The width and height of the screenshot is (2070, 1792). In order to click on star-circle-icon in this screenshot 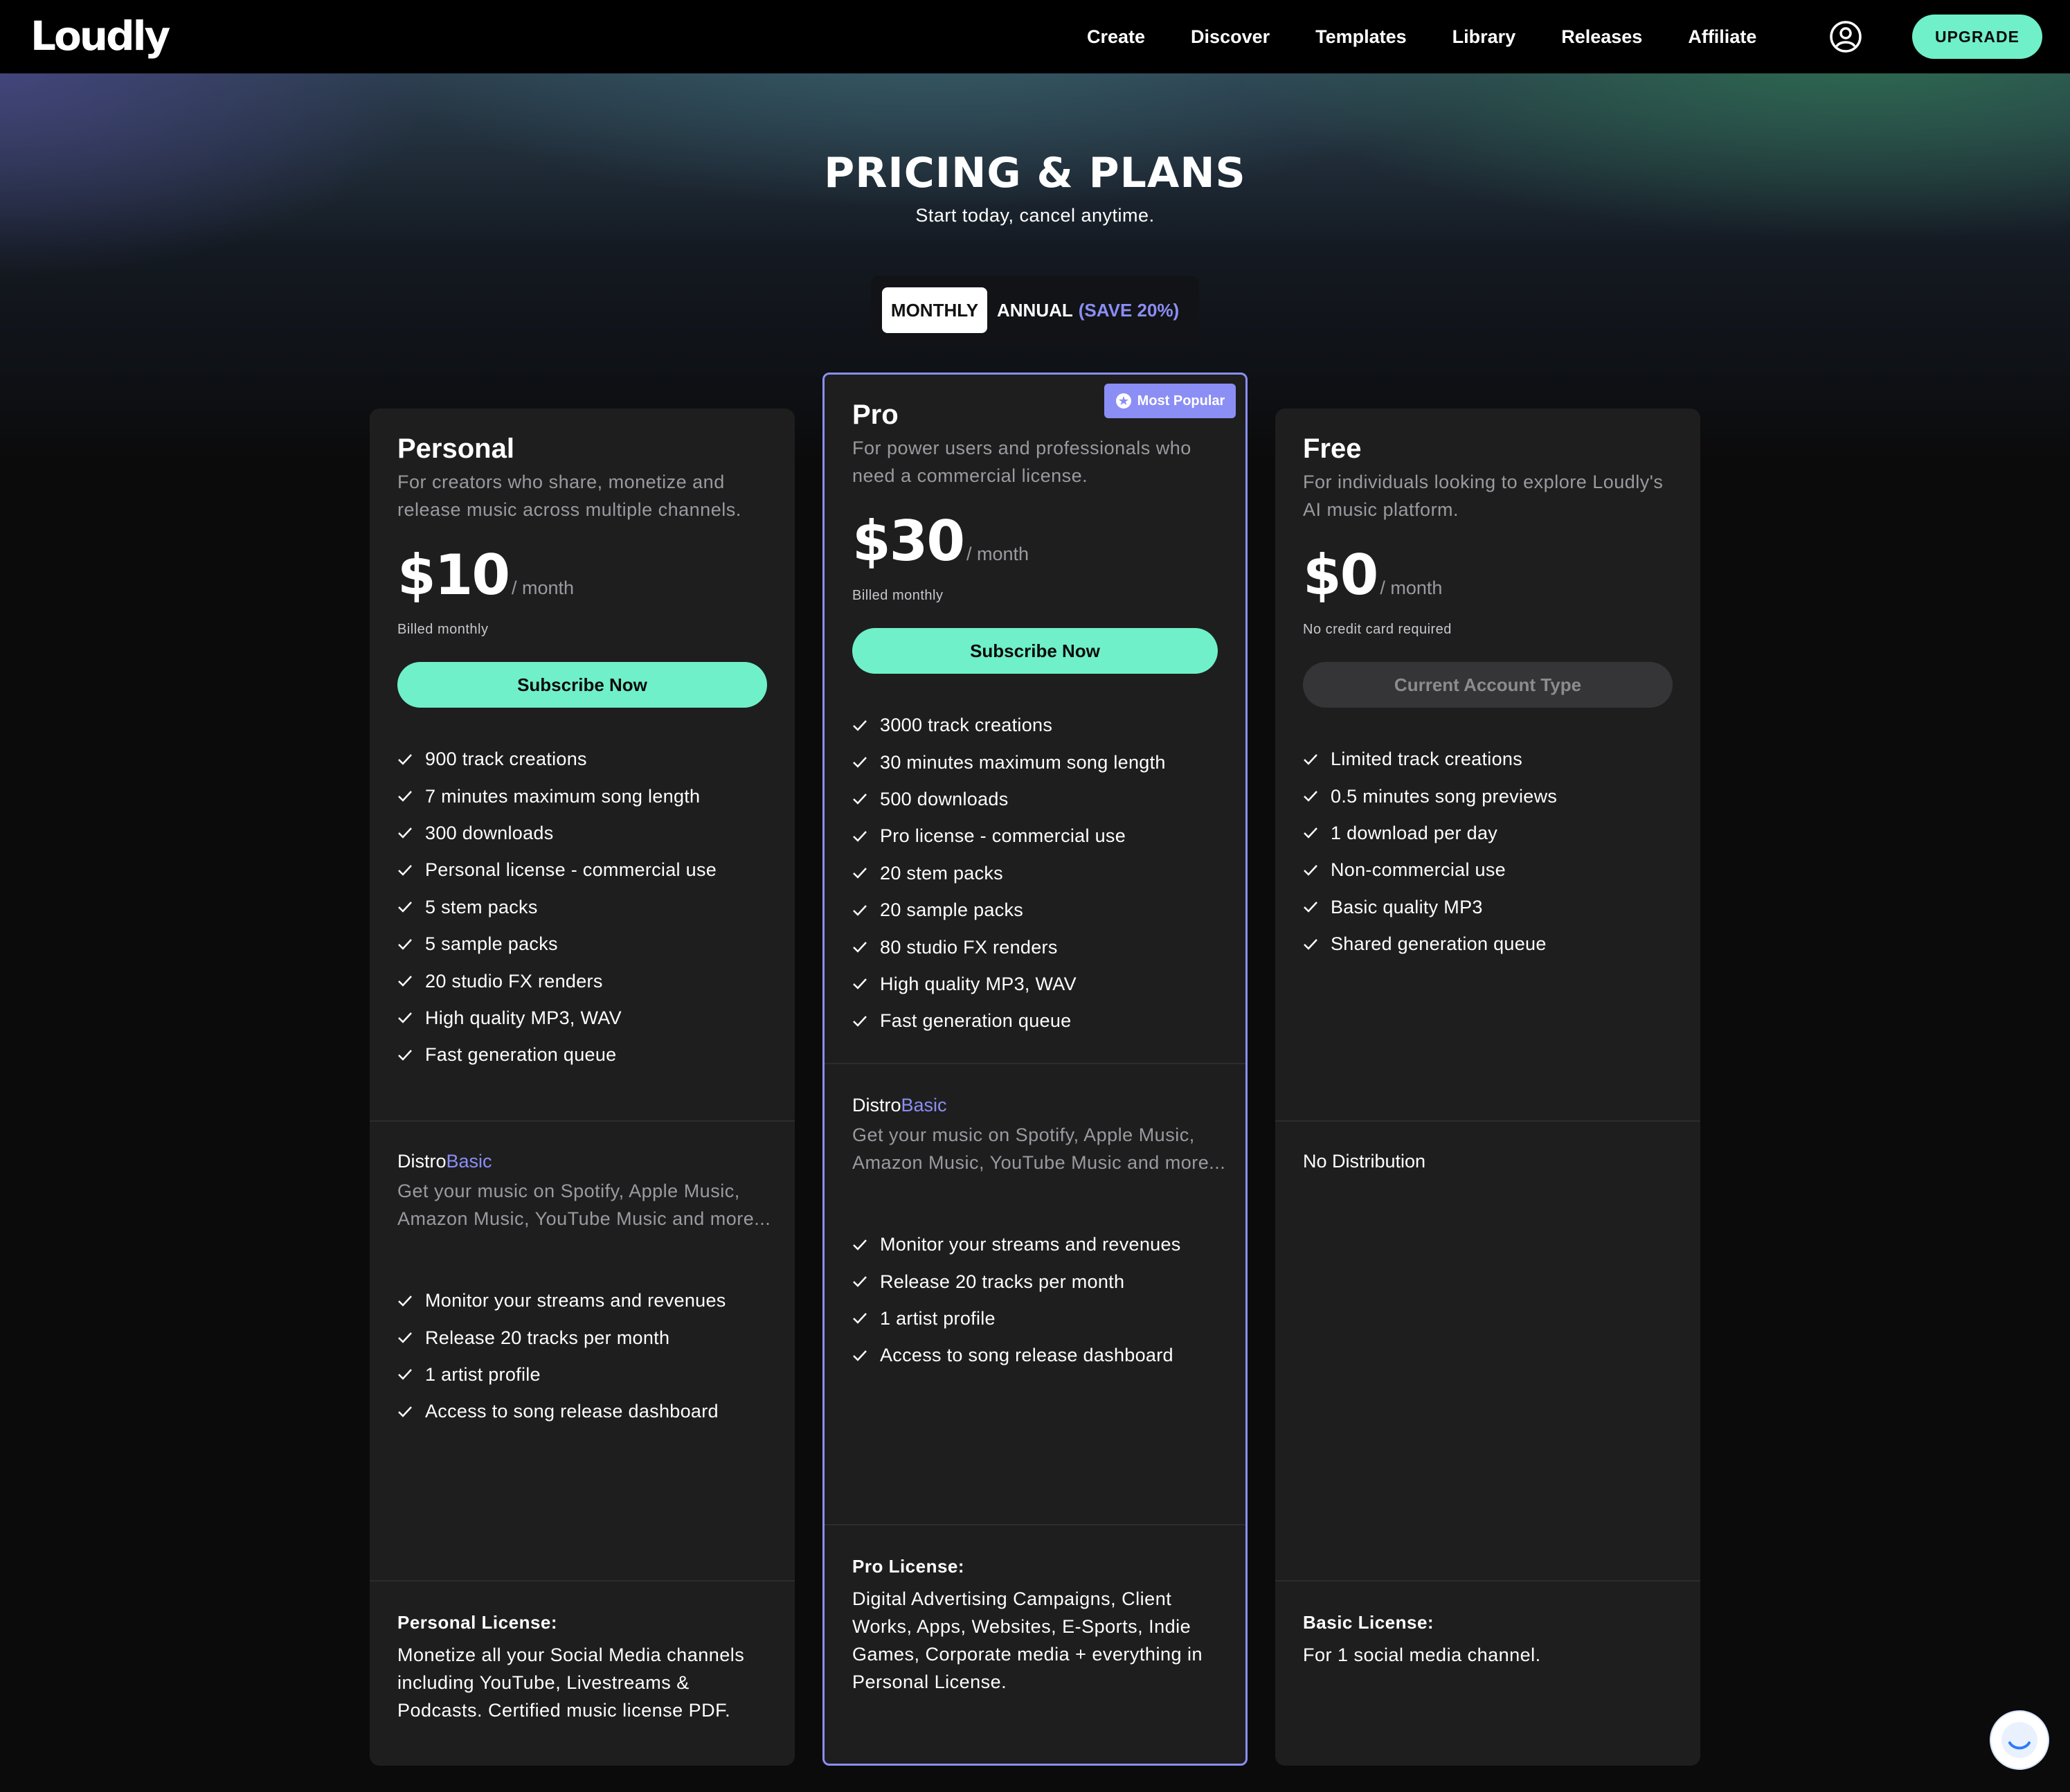, I will do `click(1123, 401)`.